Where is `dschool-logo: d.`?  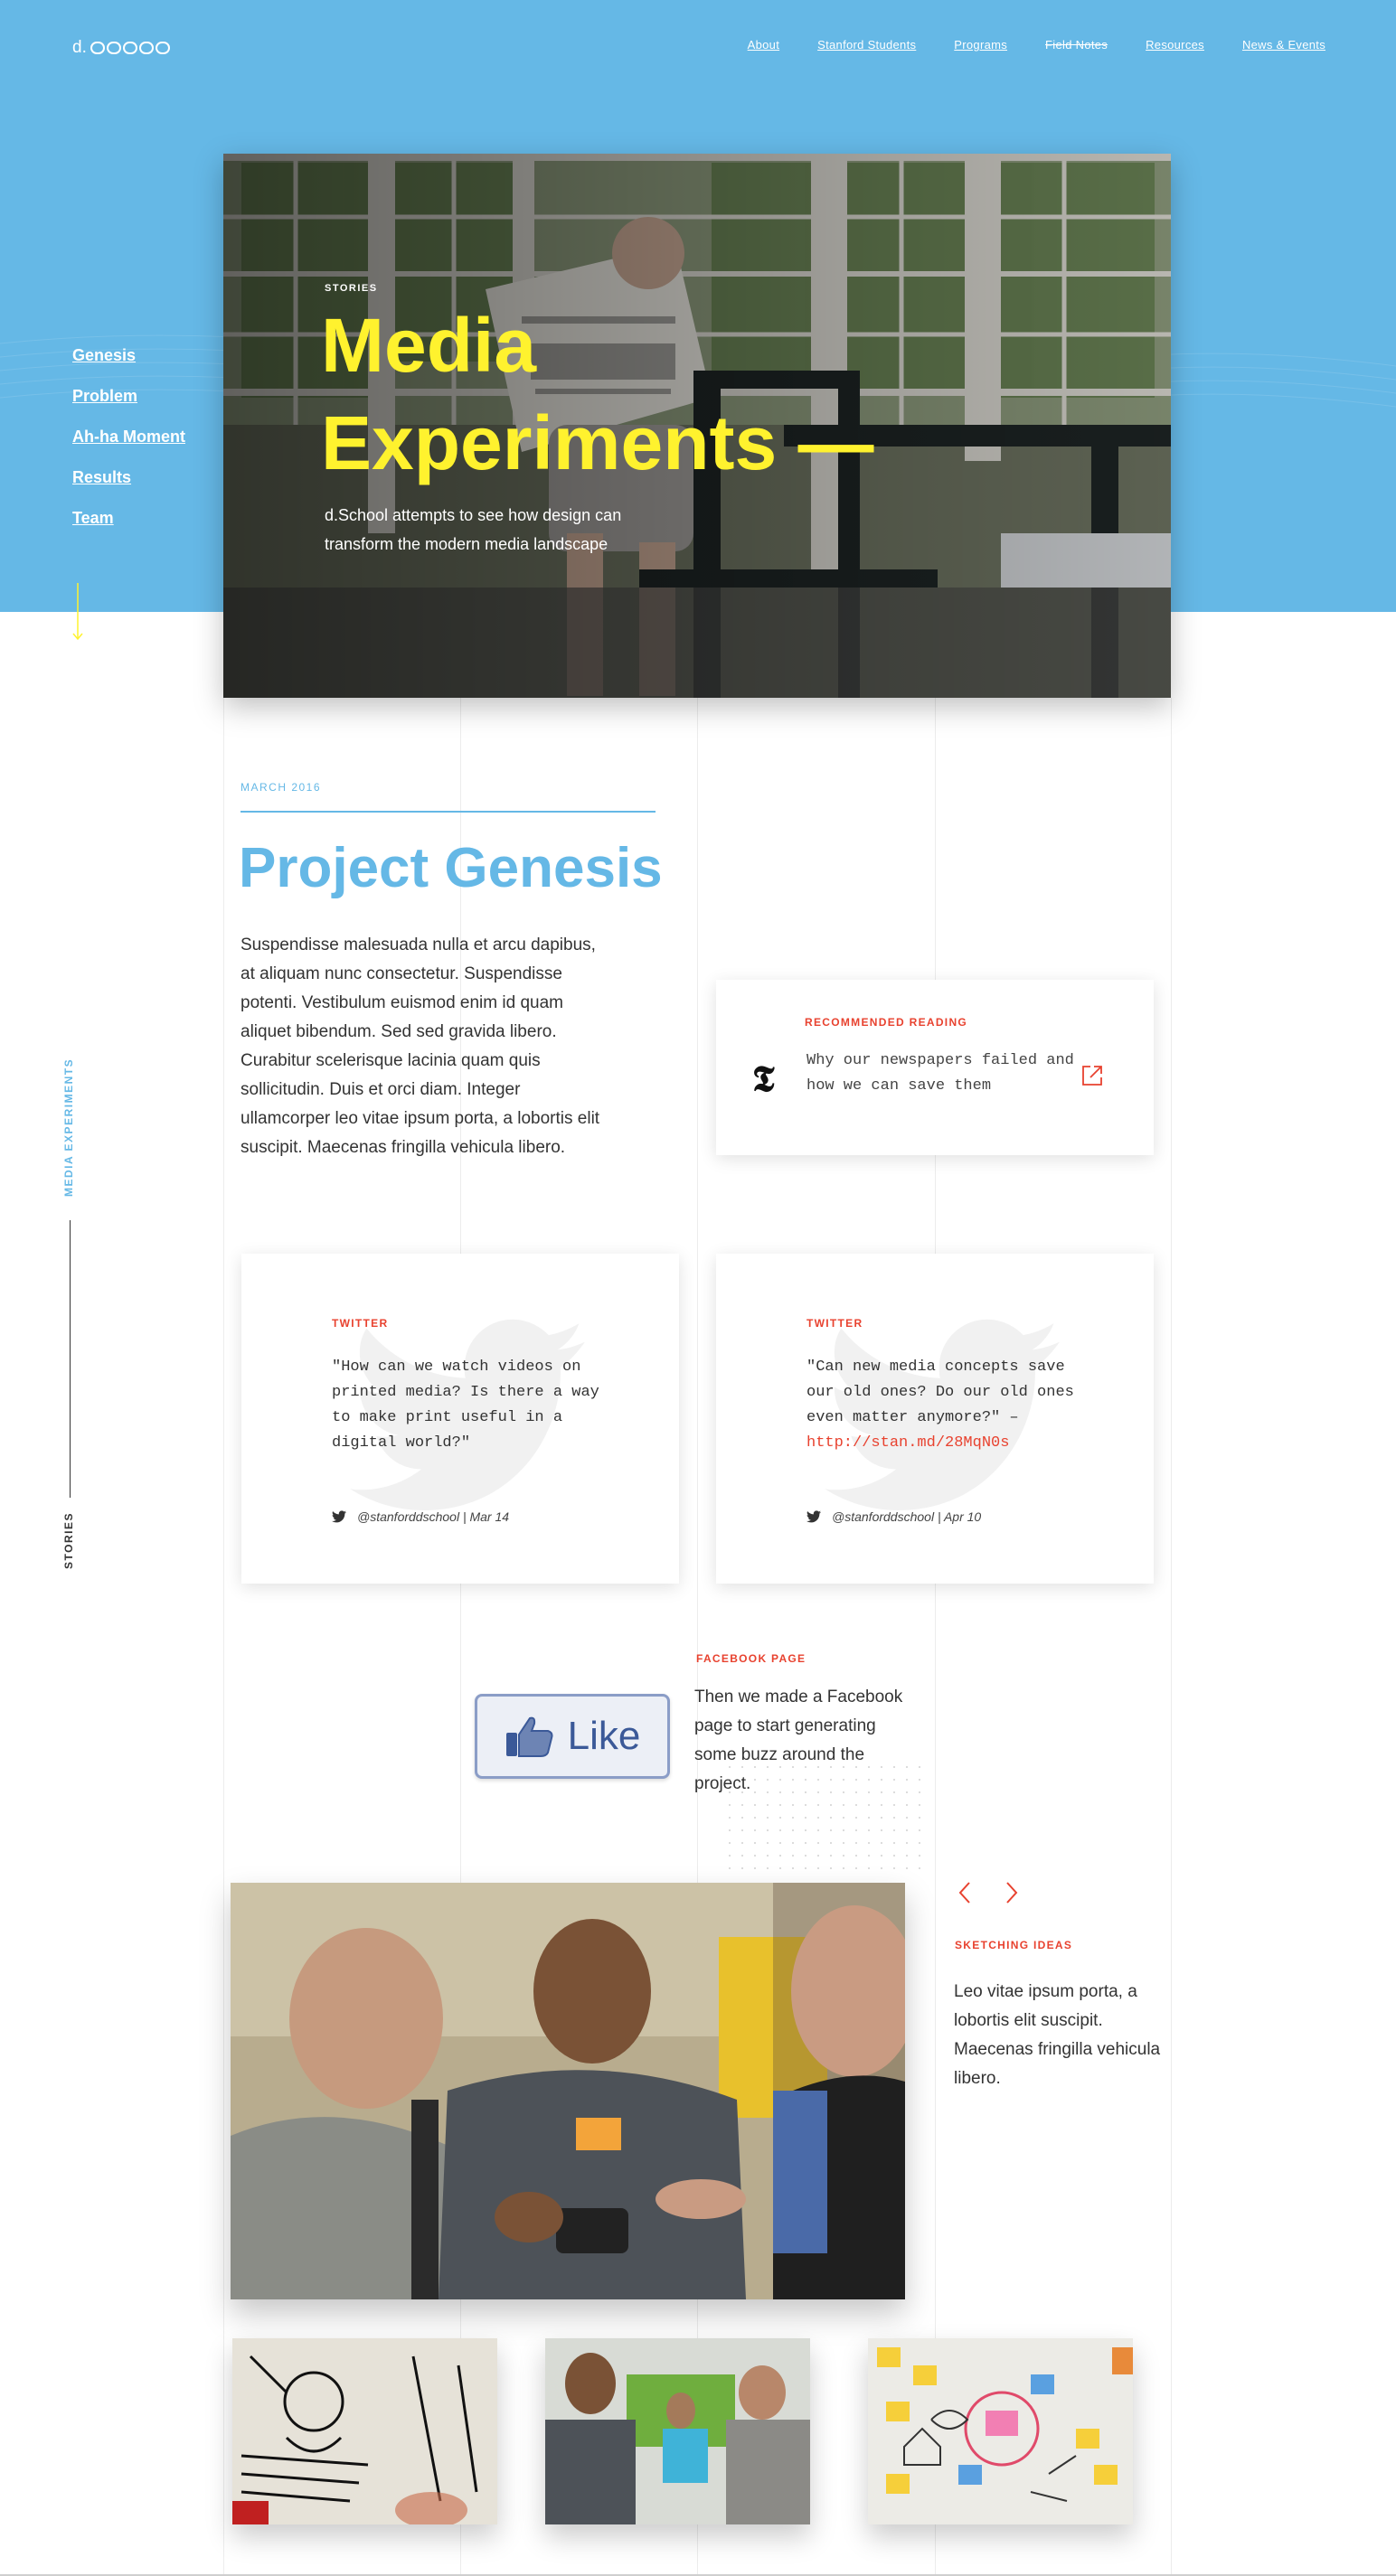
dschool-logo: d. is located at coordinates (121, 48).